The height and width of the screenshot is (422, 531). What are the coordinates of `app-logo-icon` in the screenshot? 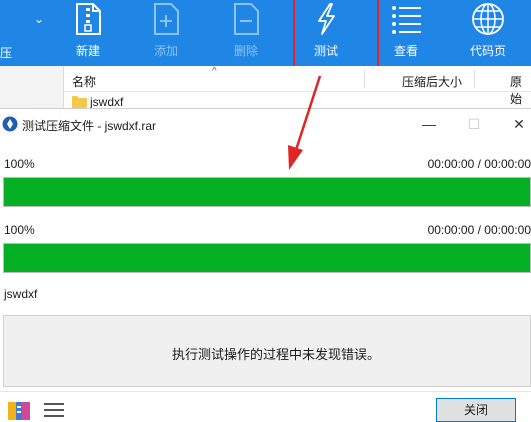 It's located at (10, 124).